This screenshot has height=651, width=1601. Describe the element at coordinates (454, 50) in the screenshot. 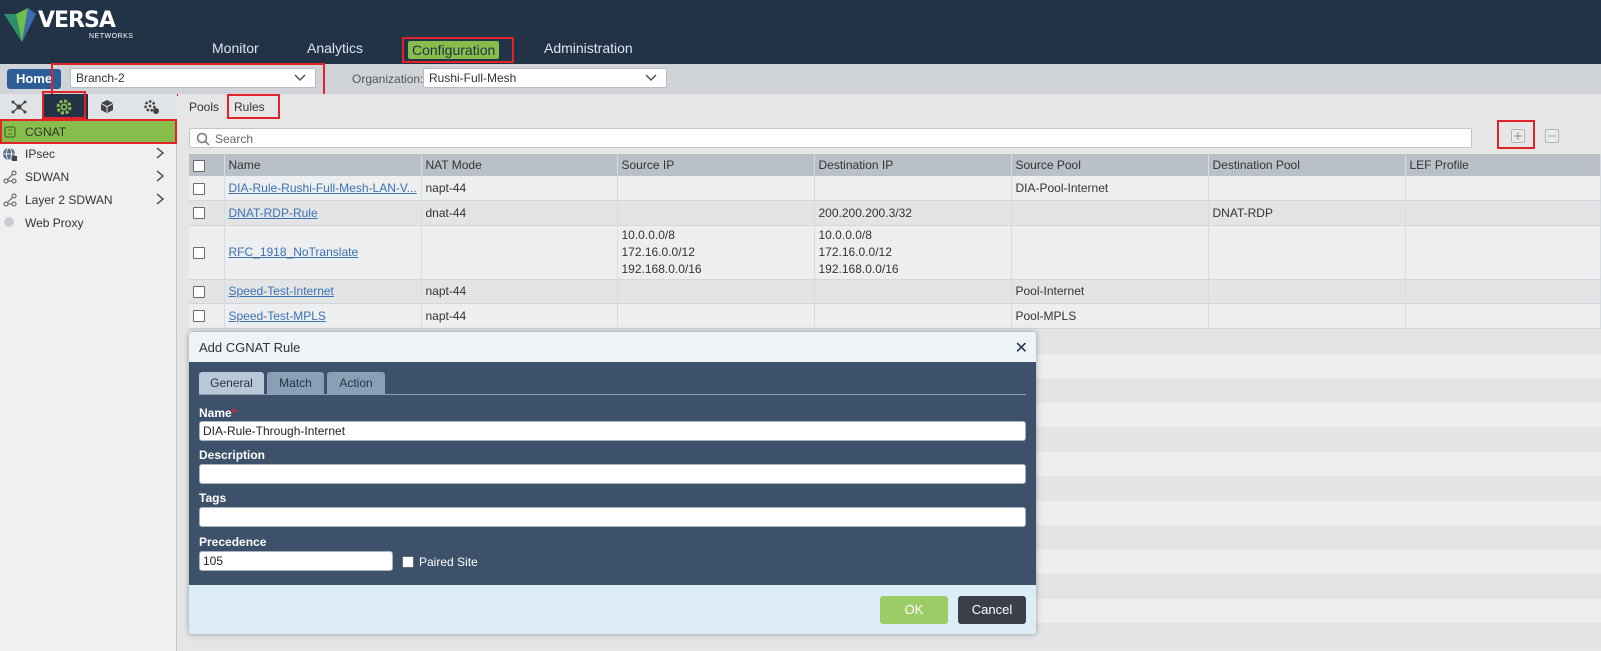

I see `nav-configuration: Configuration` at that location.